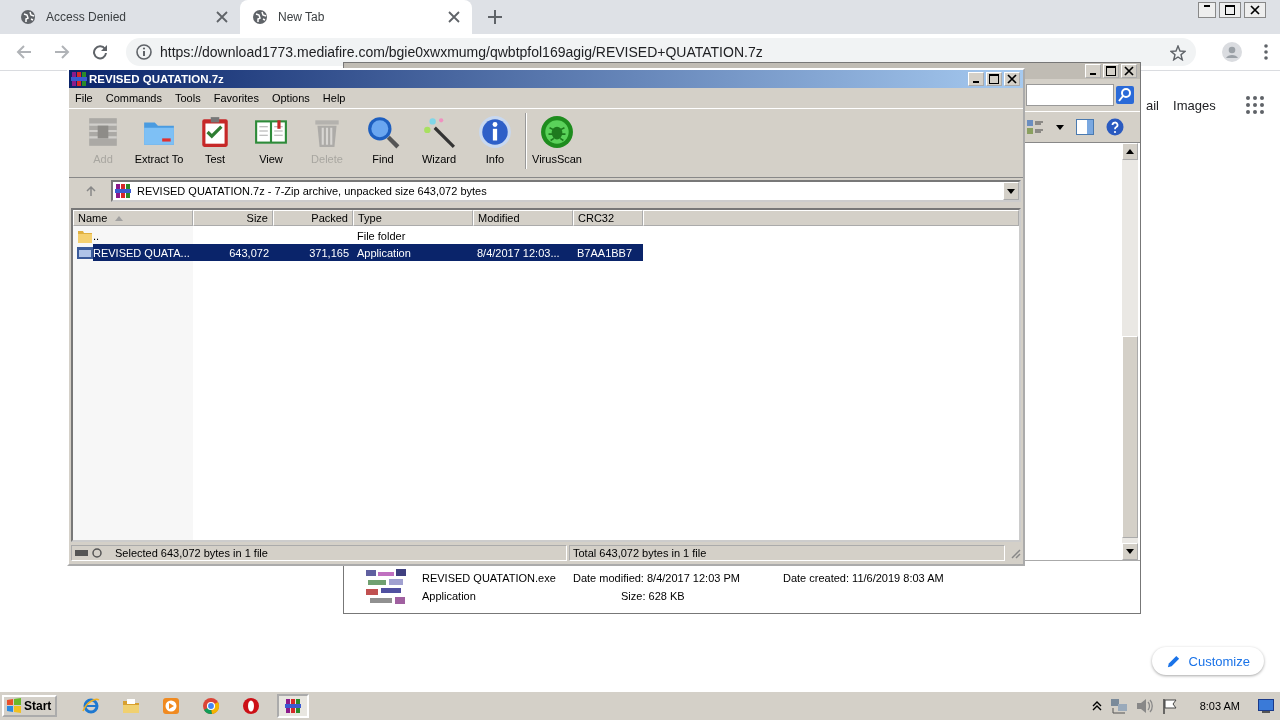 The height and width of the screenshot is (720, 1280). Describe the element at coordinates (30, 706) in the screenshot. I see `start-button: Start` at that location.